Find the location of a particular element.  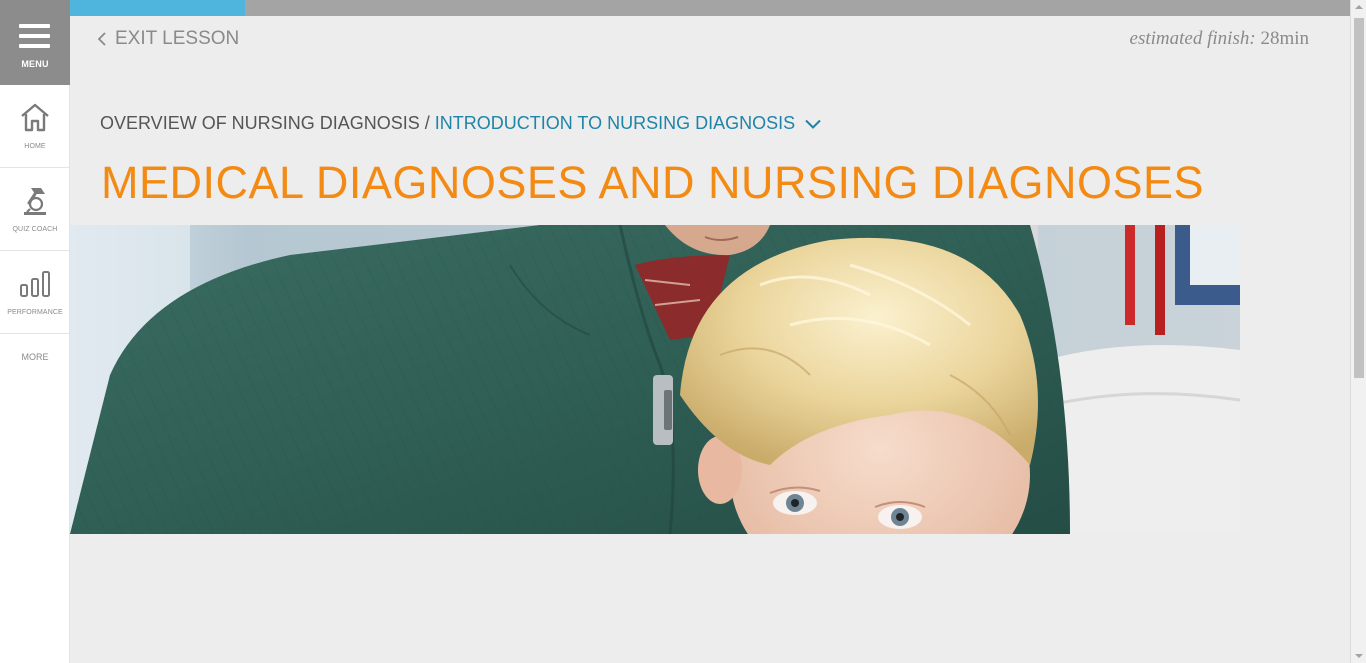

hamburger-icon is located at coordinates (34, 36).